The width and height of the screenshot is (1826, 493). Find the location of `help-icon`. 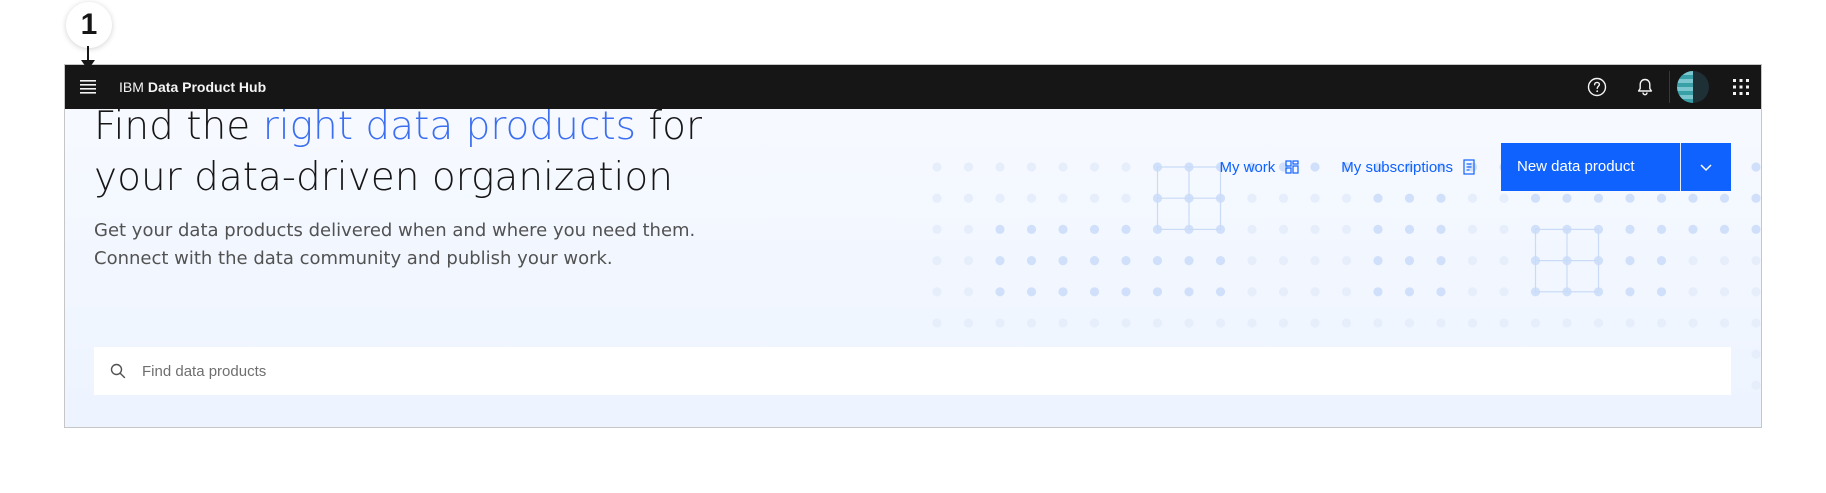

help-icon is located at coordinates (1597, 87).